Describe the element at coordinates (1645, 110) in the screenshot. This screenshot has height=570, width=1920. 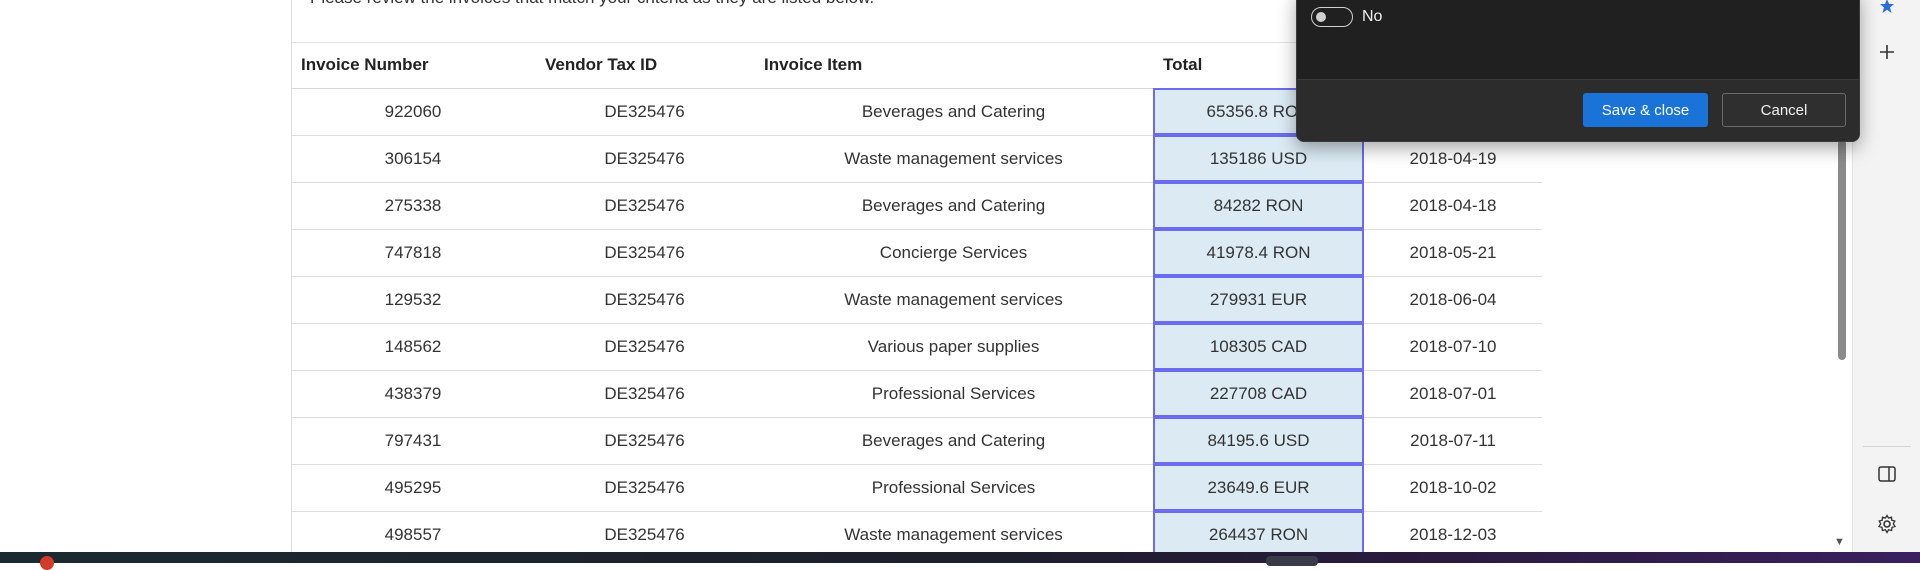
I see `save-close-button: Save & close` at that location.